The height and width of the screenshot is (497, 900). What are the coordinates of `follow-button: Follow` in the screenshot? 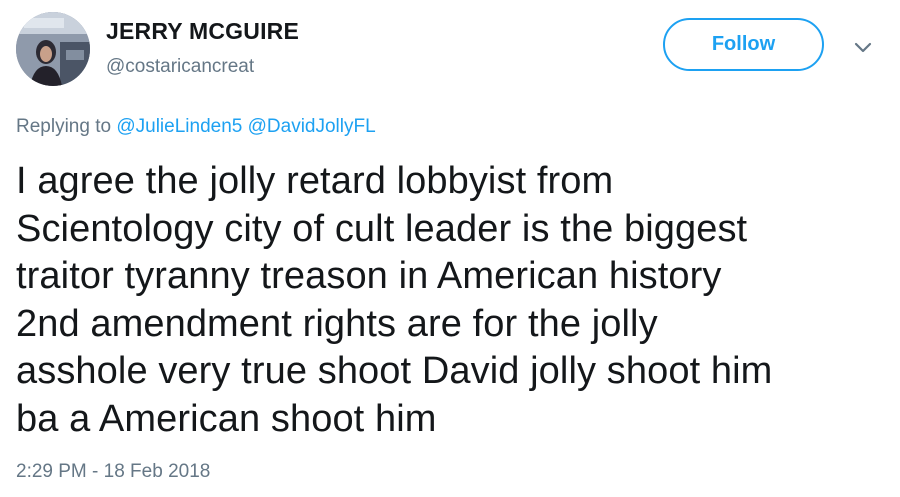 It's located at (743, 44).